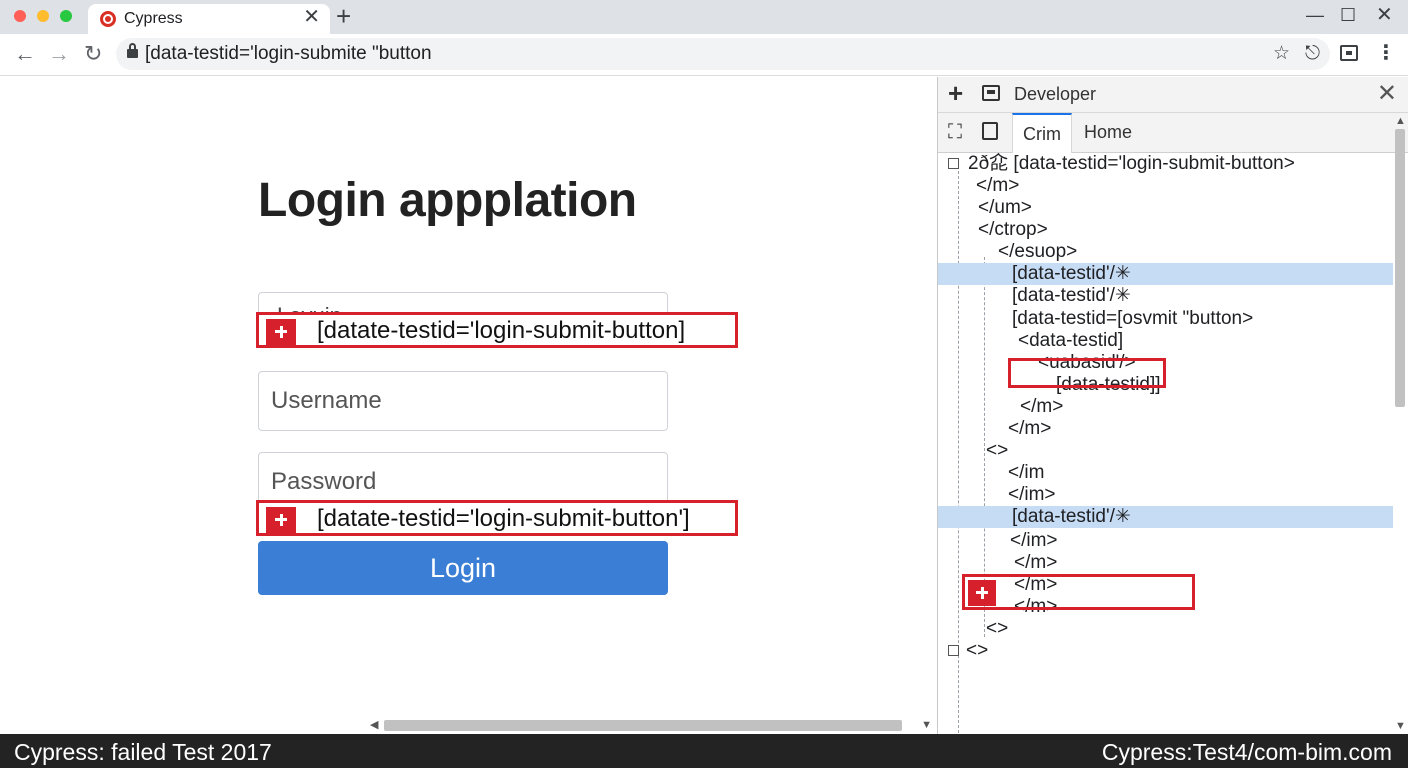 The image size is (1408, 768). Describe the element at coordinates (1165, 230) in the screenshot. I see `dom-node: </ctrop>` at that location.